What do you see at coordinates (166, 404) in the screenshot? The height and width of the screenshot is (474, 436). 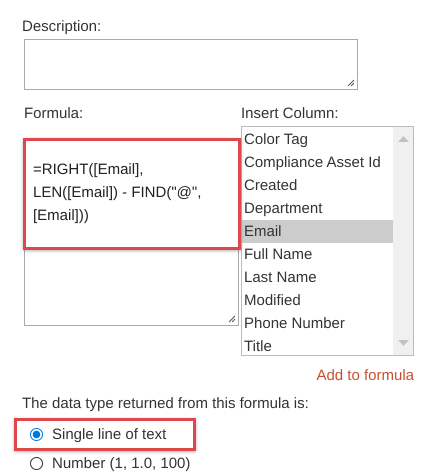 I see `return-type-label: The data type returned from this formula is:` at bounding box center [166, 404].